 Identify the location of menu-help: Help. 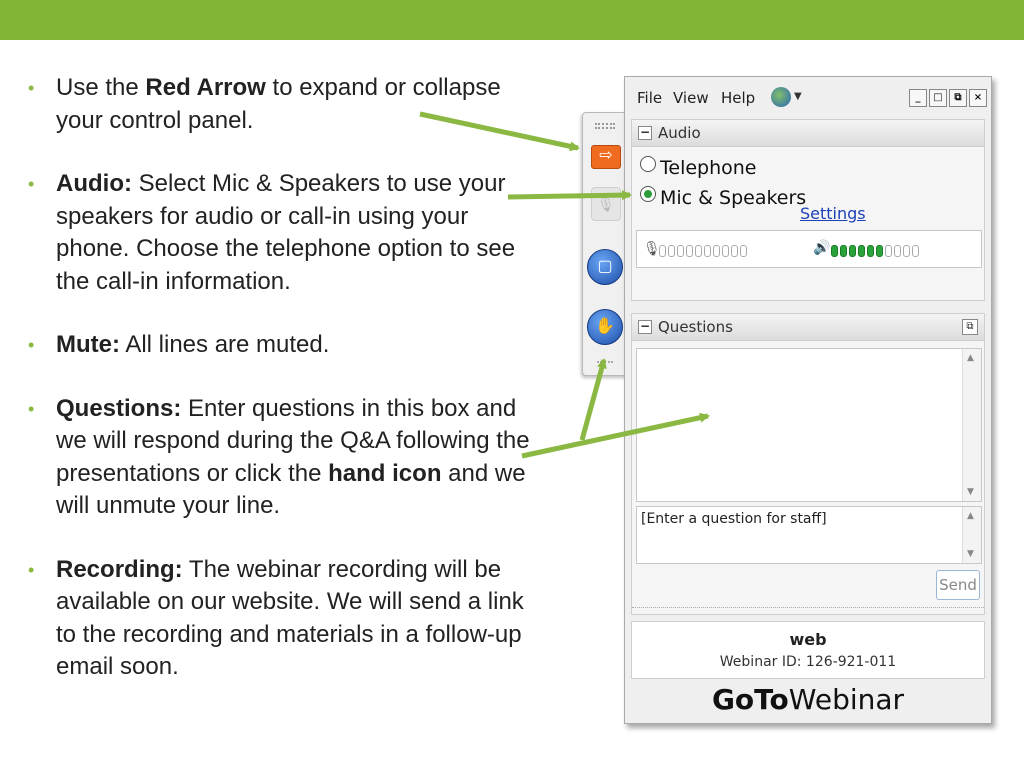
(738, 98).